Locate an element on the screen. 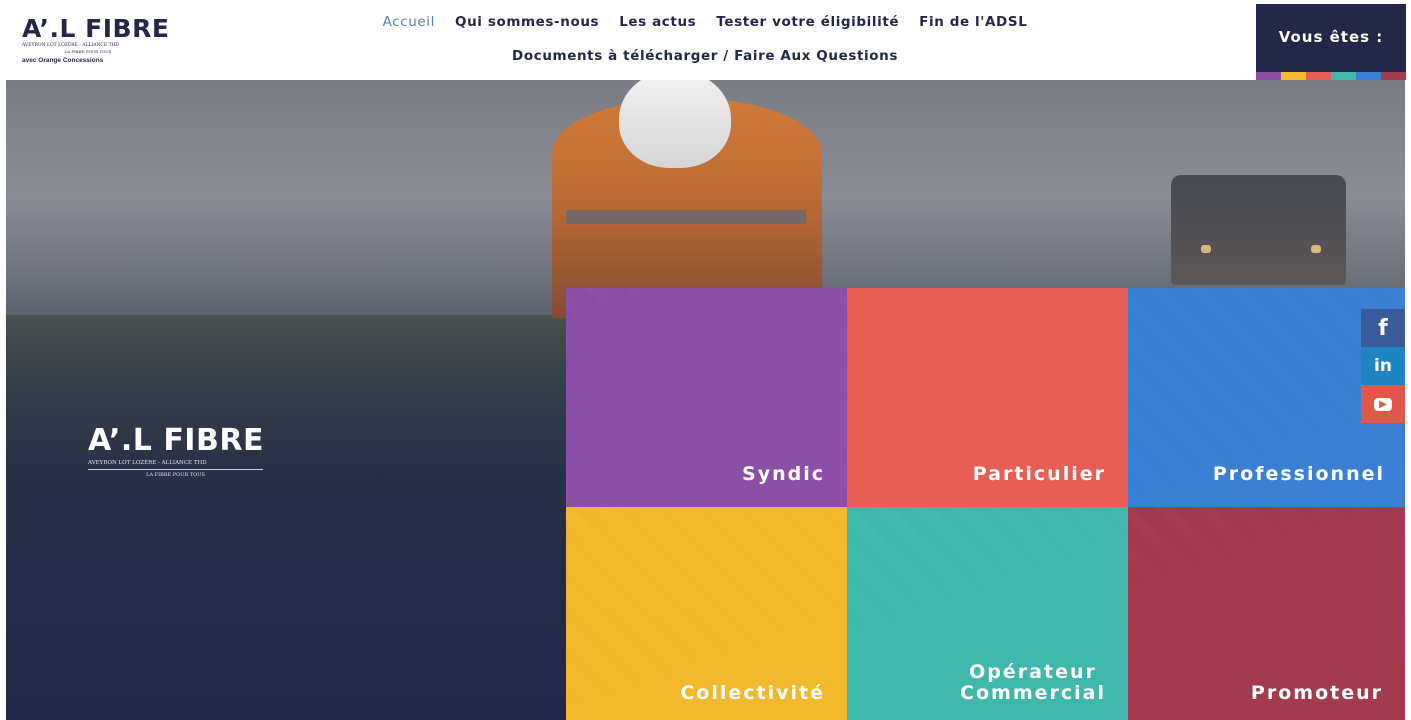 This screenshot has width=1411, height=720. tile-operateur-commercial: Opérateur Commercial is located at coordinates (987, 613).